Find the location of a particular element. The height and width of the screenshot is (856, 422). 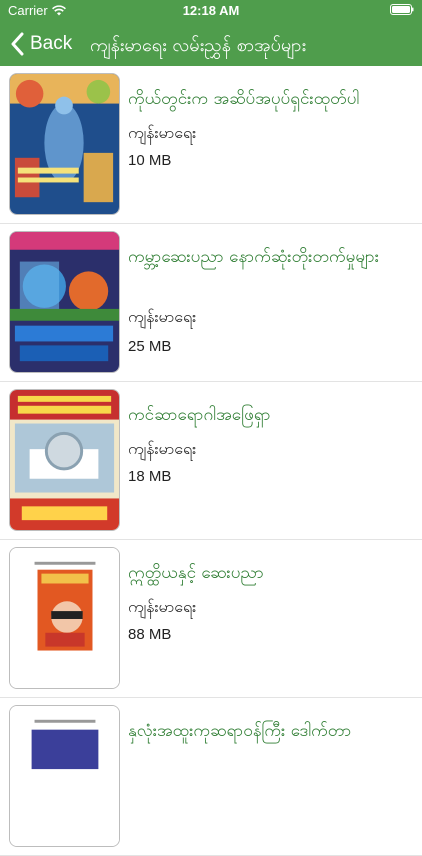

back-button: Back is located at coordinates (41, 44).